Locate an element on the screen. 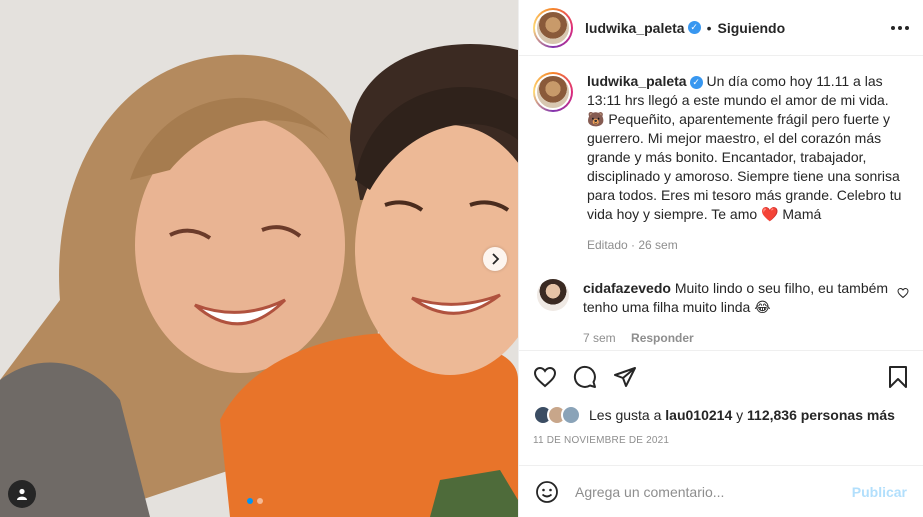 Image resolution: width=923 pixels, height=517 pixels. commenter-username: cidafazevedo is located at coordinates (627, 288).